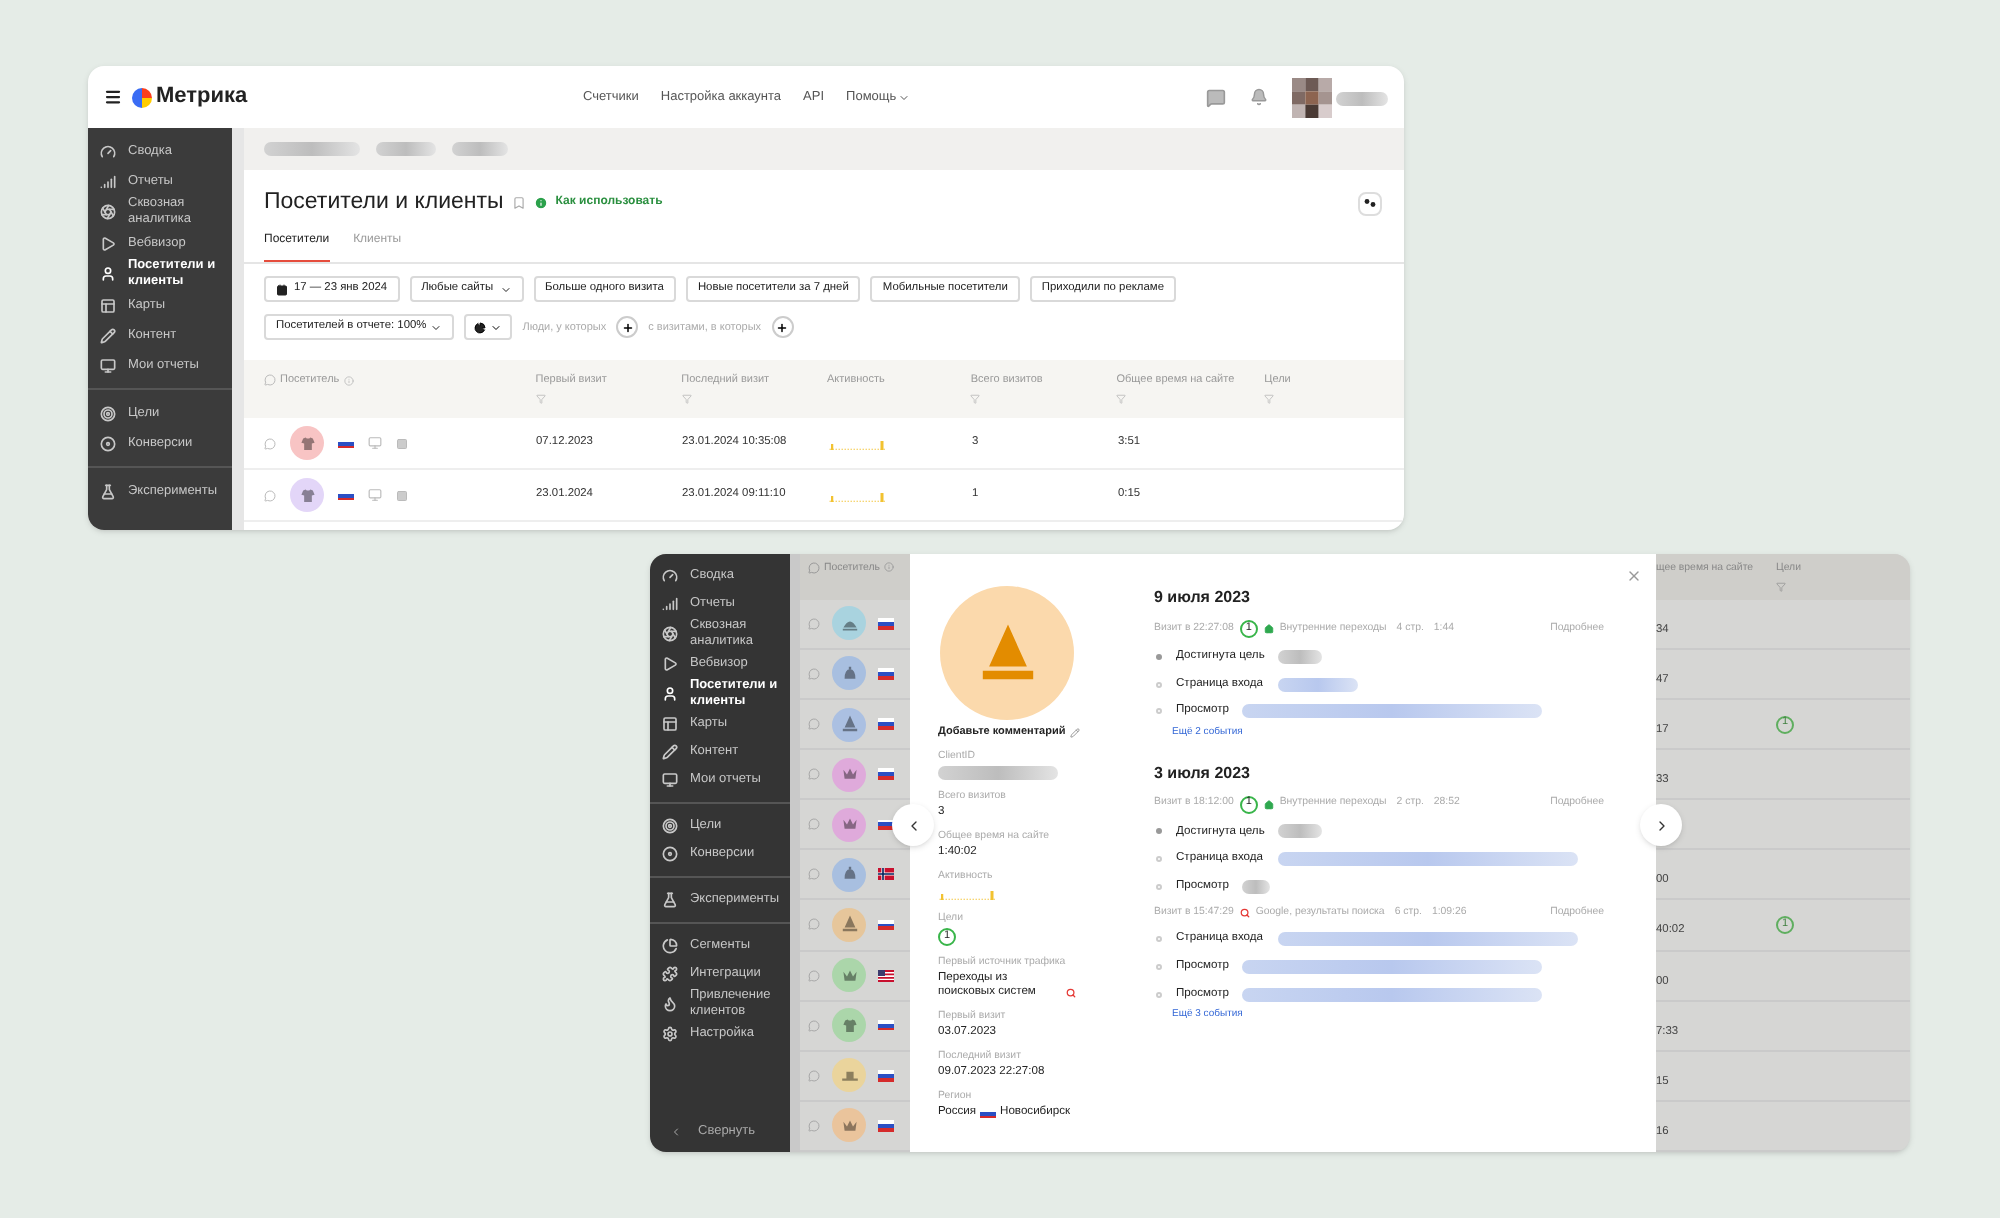  Describe the element at coordinates (1074, 732) in the screenshot. I see `edit-icon` at that location.